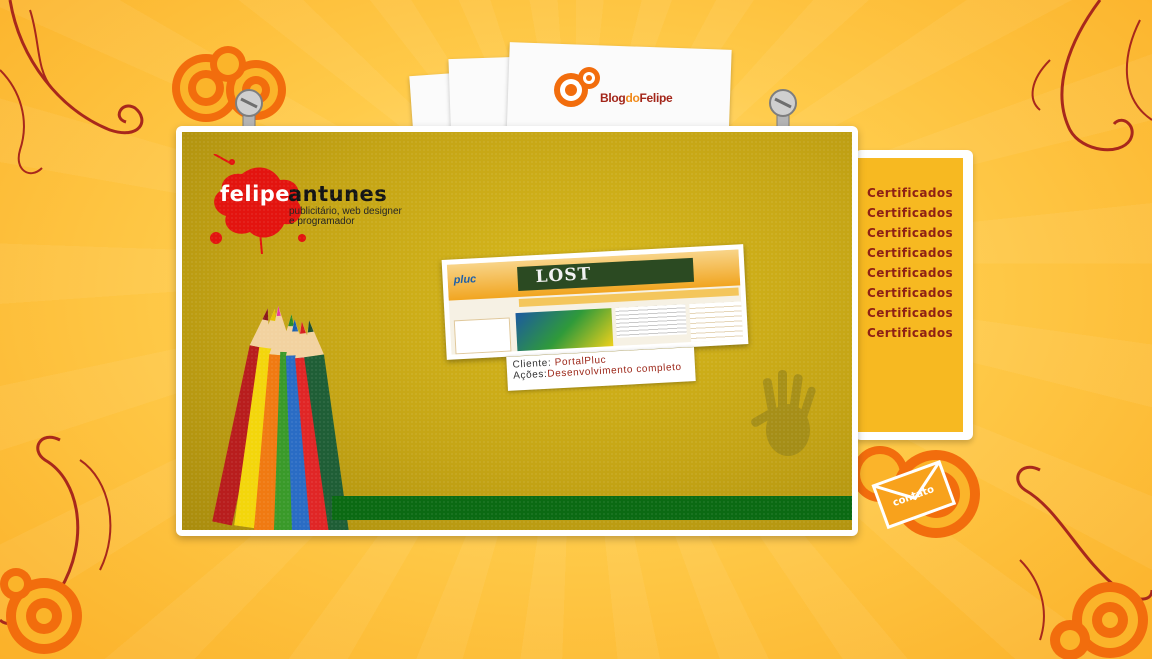  Describe the element at coordinates (783, 413) in the screenshot. I see `handprint-icon` at that location.